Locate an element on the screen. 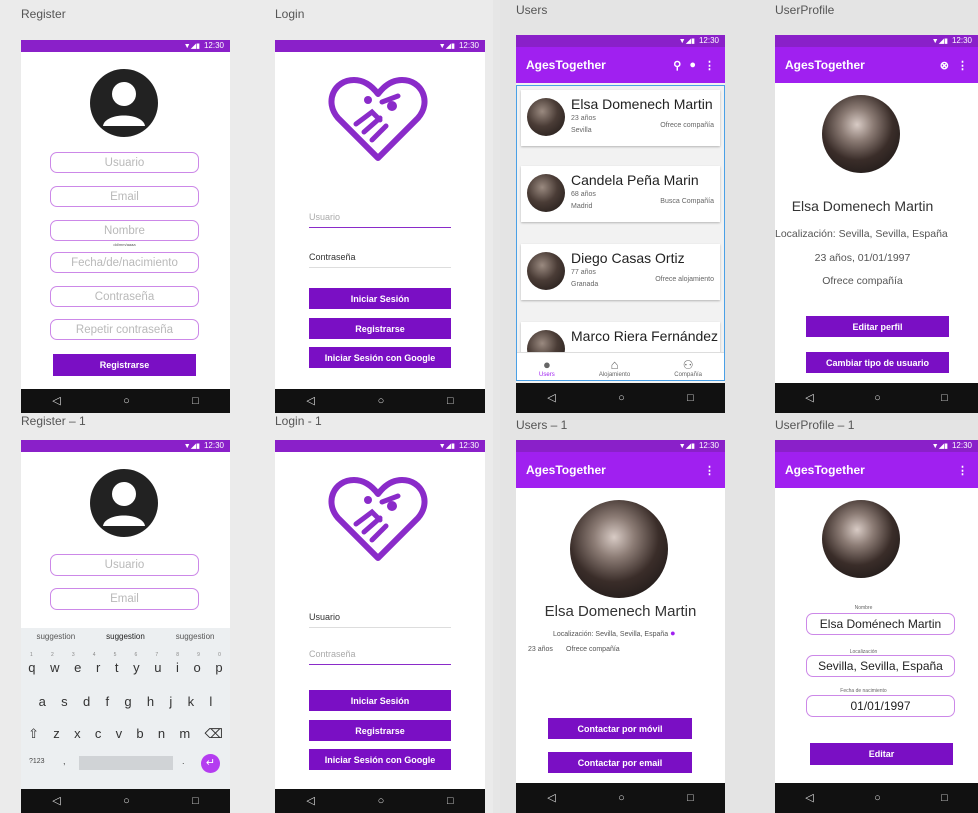 This screenshot has width=978, height=813. key: j is located at coordinates (170, 701).